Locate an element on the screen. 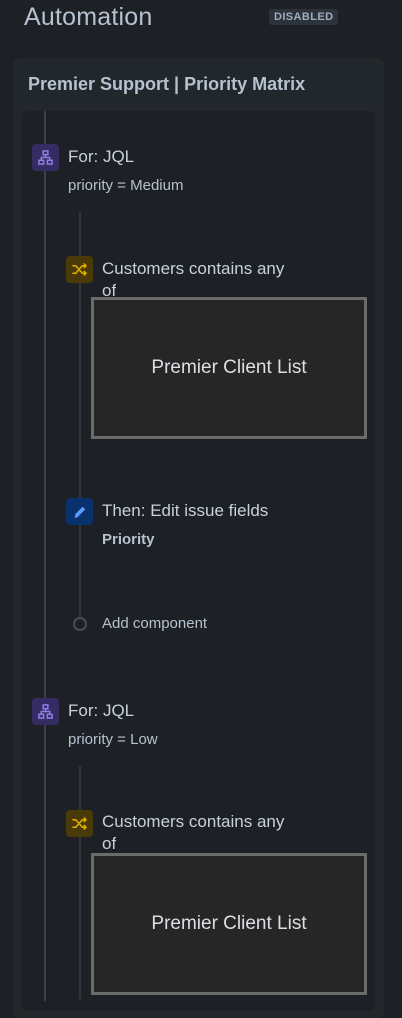 This screenshot has height=1018, width=402. rule-title: Premier Support | Priority Matrix is located at coordinates (167, 84).